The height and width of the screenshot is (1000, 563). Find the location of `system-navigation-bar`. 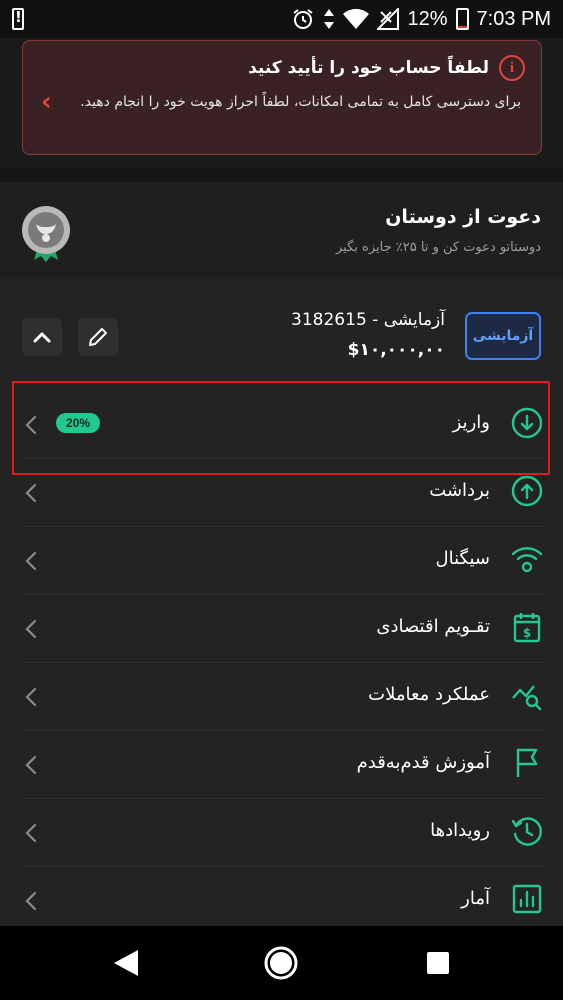

system-navigation-bar is located at coordinates (281, 963).